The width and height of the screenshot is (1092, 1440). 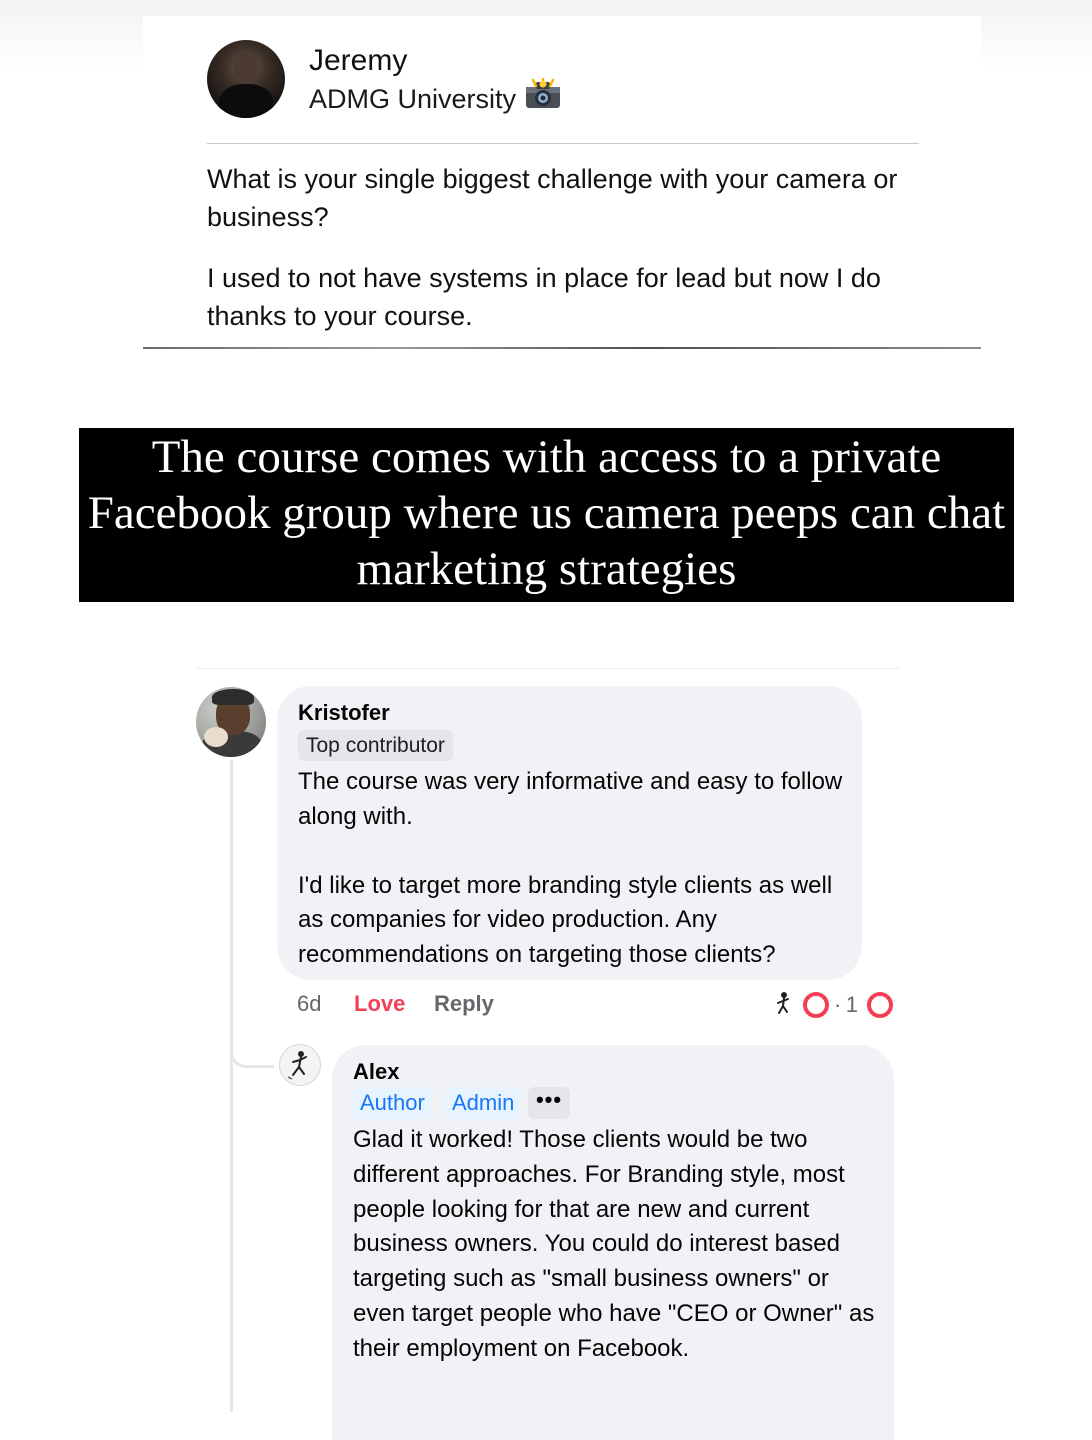 I want to click on thread-reply-connector, so click(x=252, y=1044).